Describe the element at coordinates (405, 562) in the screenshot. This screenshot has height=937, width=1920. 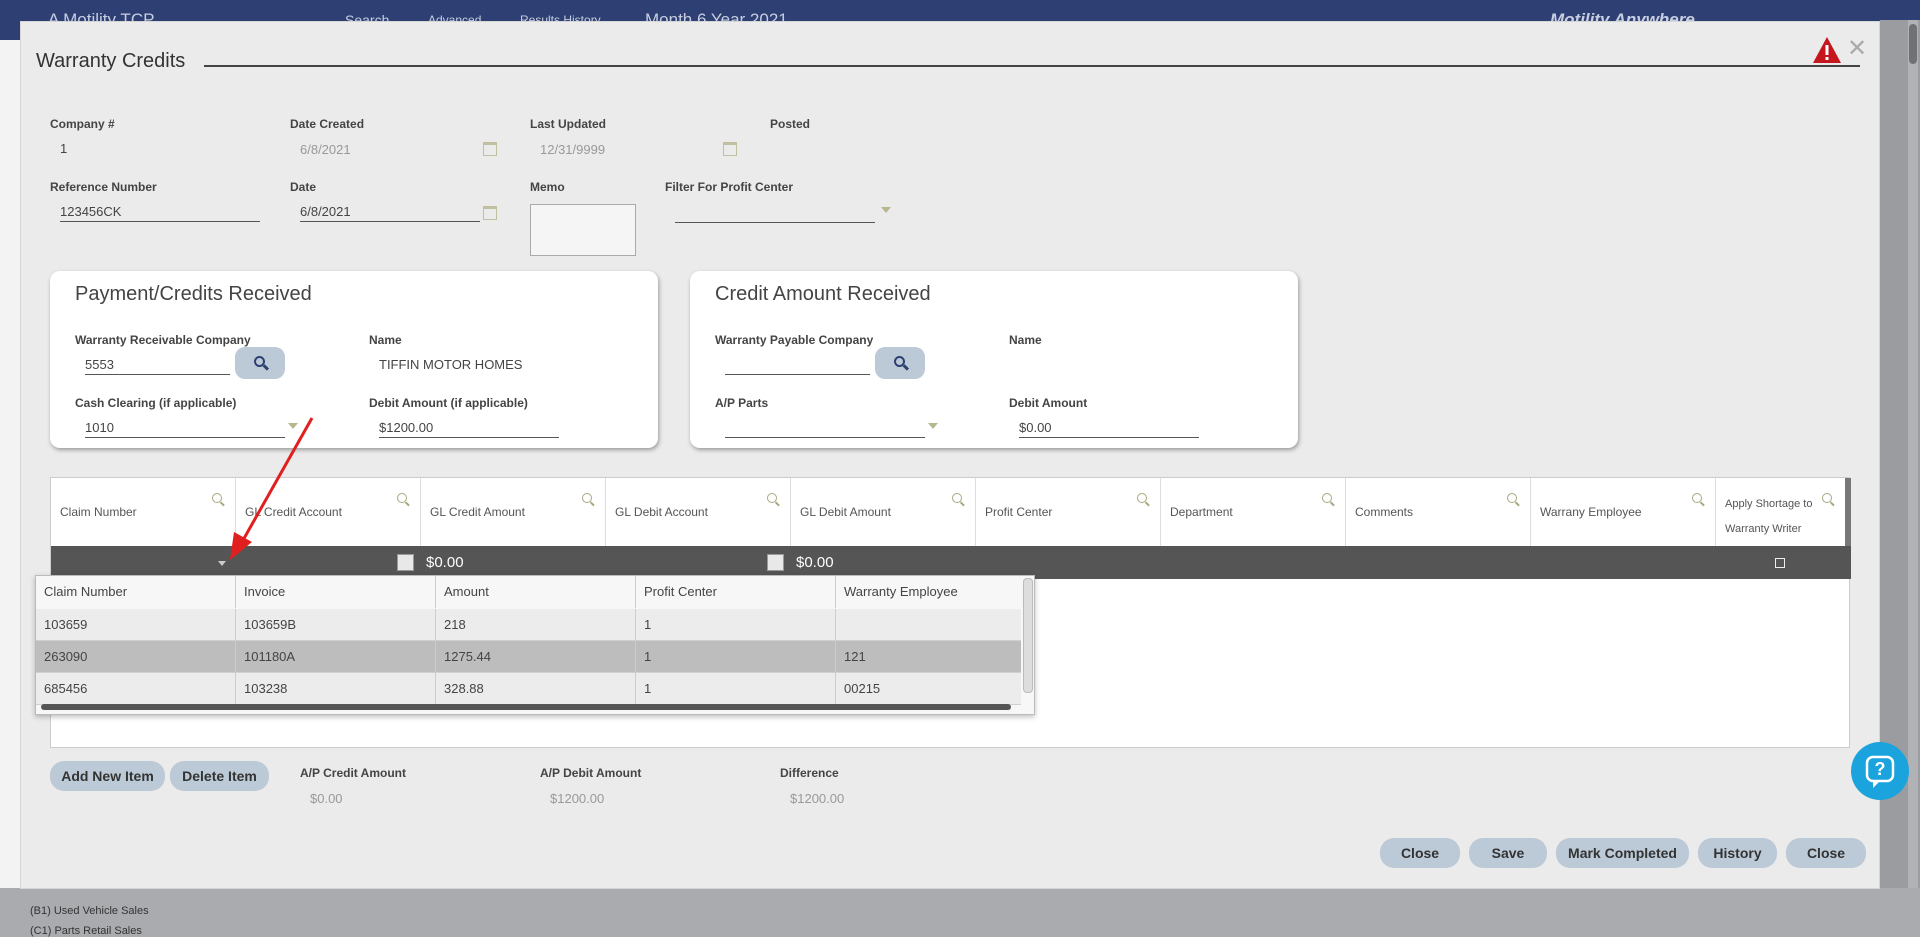
I see `gl-credit-amount-checkbox` at that location.